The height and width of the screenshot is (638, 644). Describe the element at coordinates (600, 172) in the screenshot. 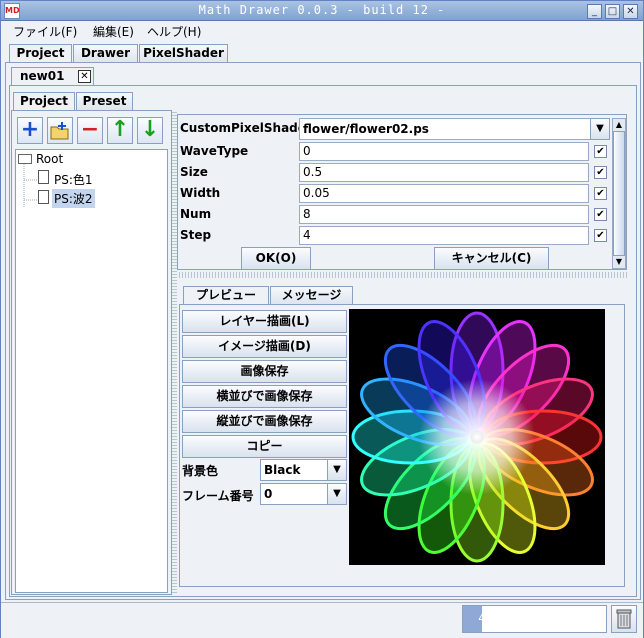

I see `prop-check-size: ✔` at that location.